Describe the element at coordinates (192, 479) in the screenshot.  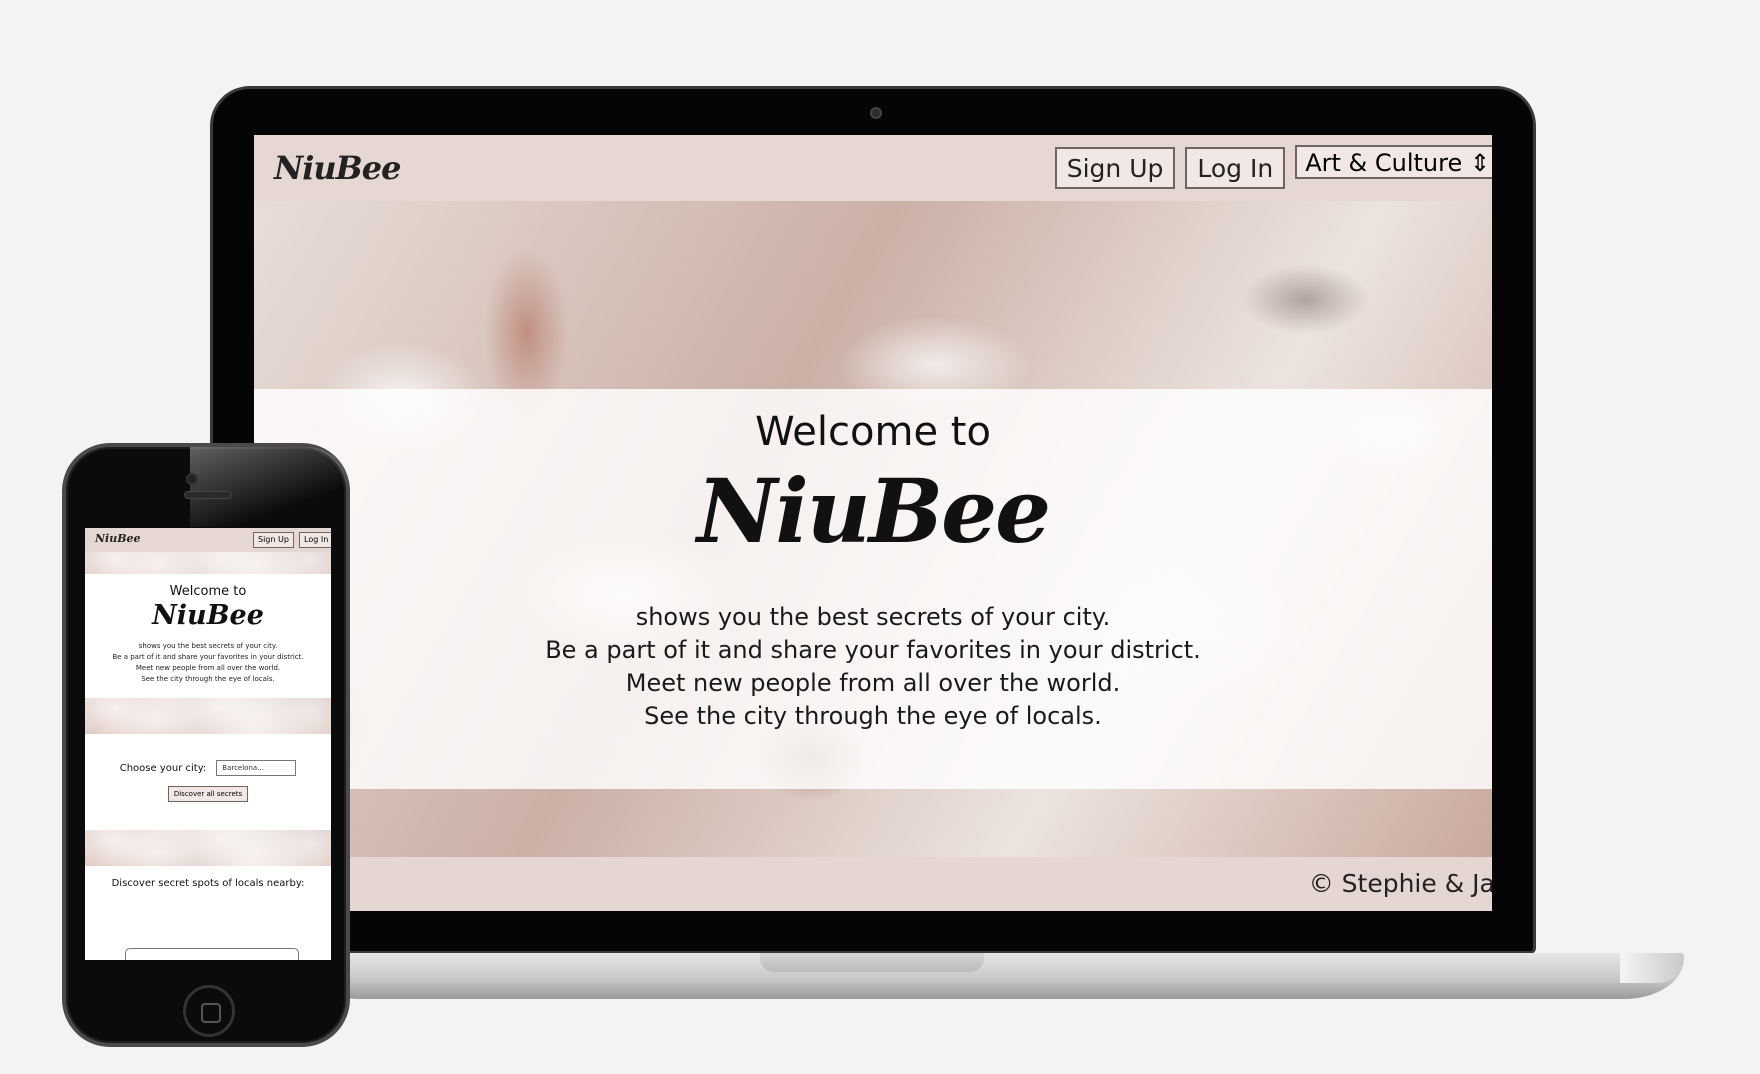
I see `phone-camera` at that location.